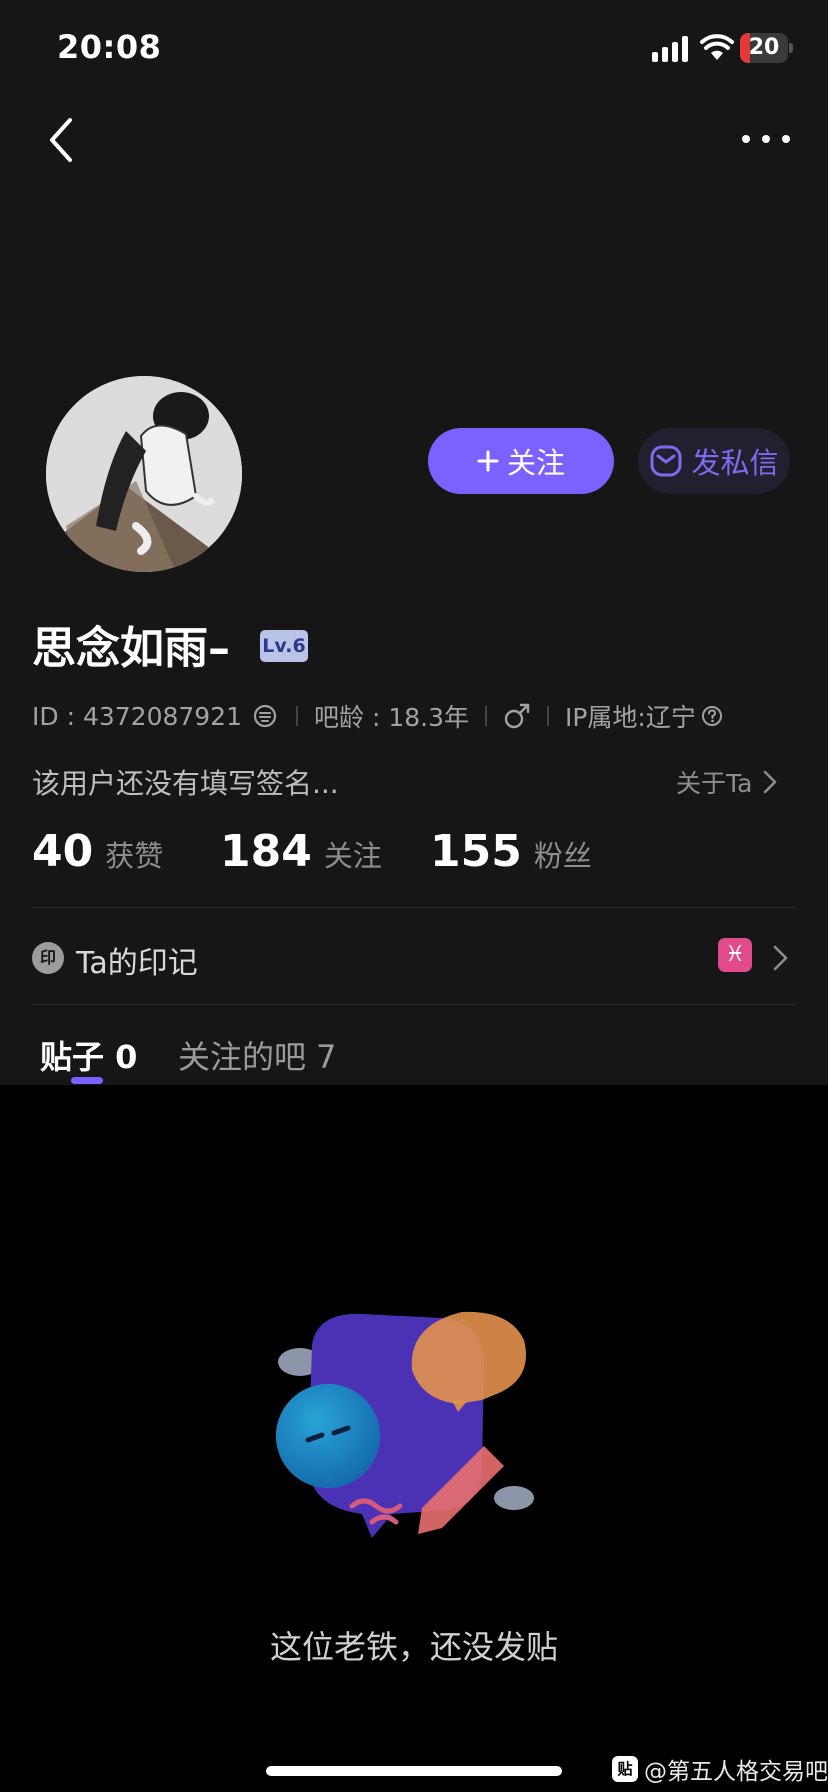 The image size is (828, 1792). Describe the element at coordinates (266, 851) in the screenshot. I see `stat-following-value: 184` at that location.